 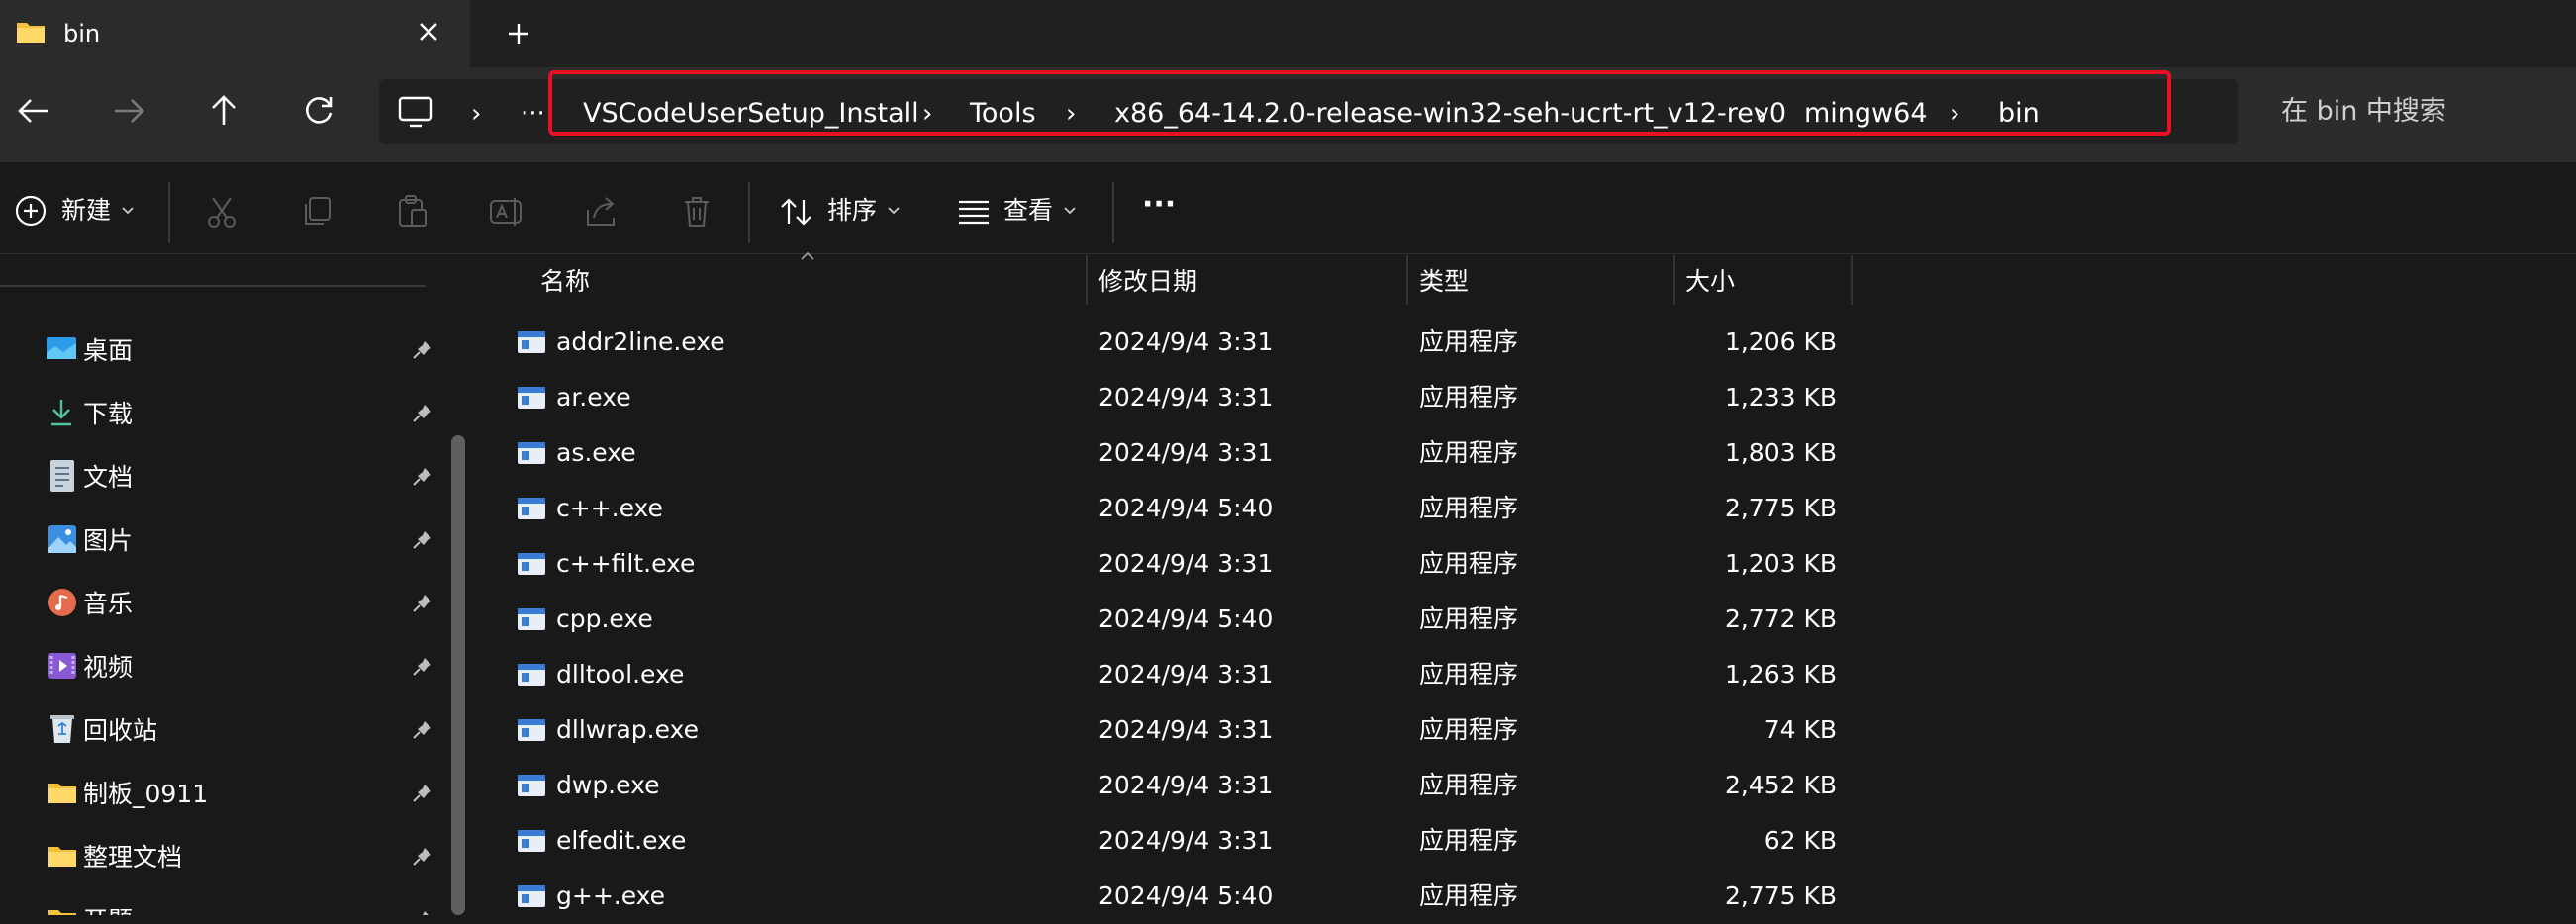 I want to click on file-row: dwp.exe 2024/9/4 3:31 应用程序 2,452 KB, so click(x=1178, y=785).